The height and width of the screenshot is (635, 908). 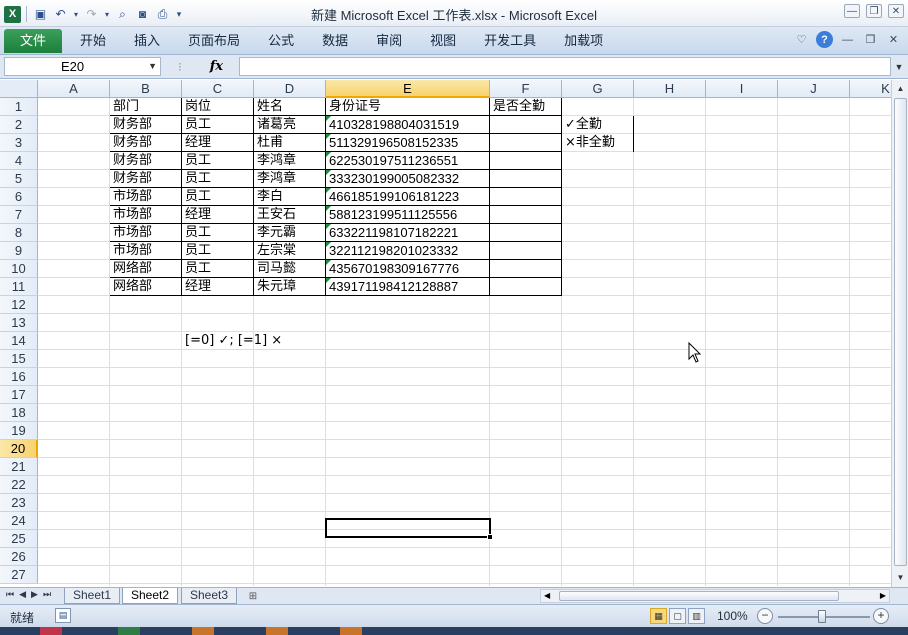 I want to click on table-cell: 李白, so click(x=290, y=197).